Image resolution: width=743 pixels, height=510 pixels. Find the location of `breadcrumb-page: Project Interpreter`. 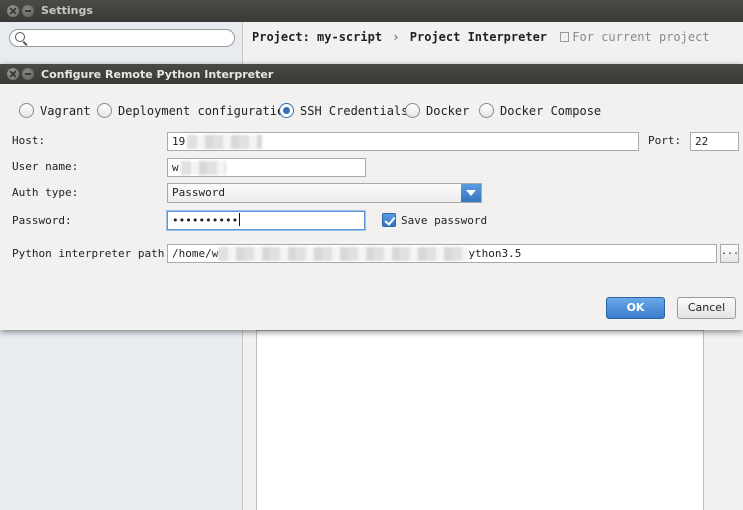

breadcrumb-page: Project Interpreter is located at coordinates (478, 37).